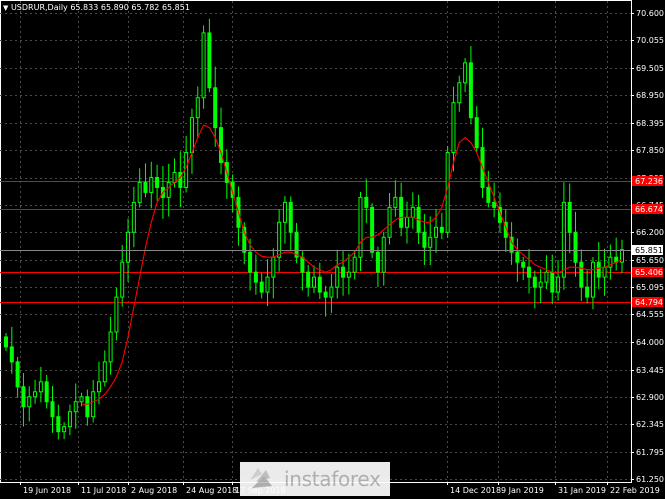 The width and height of the screenshot is (665, 499). What do you see at coordinates (649, 181) in the screenshot?
I see `level-label: 67.236` at bounding box center [649, 181].